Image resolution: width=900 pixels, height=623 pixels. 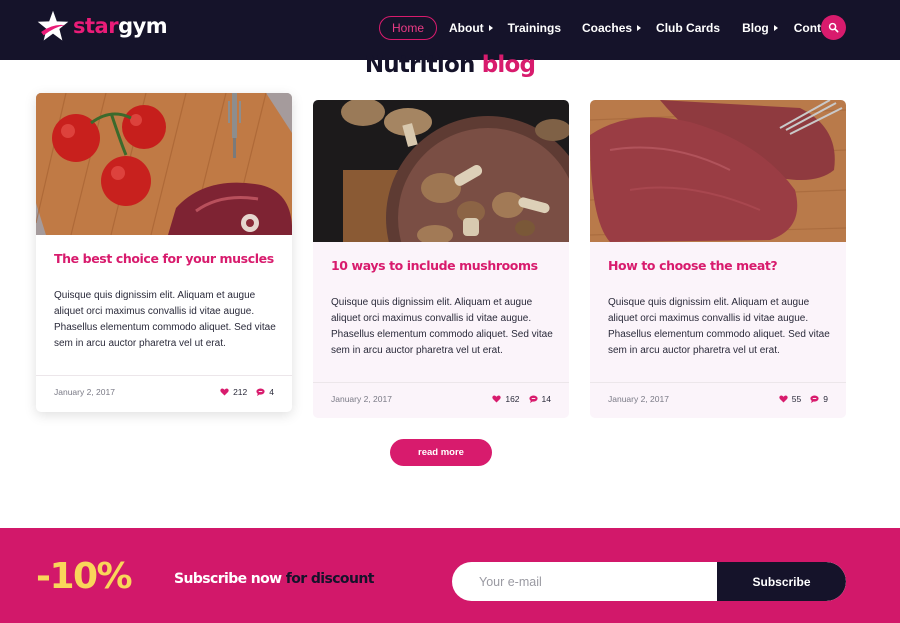 I want to click on likes-count: 162, so click(x=512, y=399).